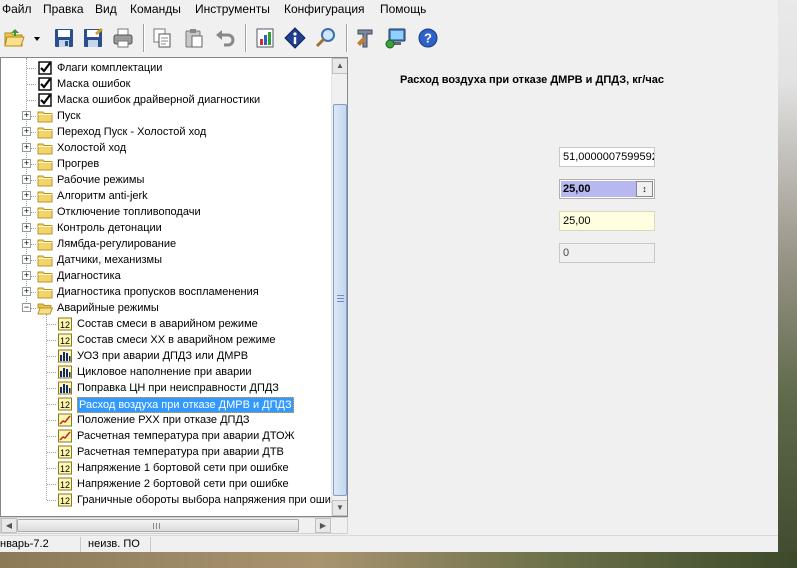 This screenshot has width=797, height=568. What do you see at coordinates (166, 164) in the screenshot?
I see `tree-item: + Прогрев` at bounding box center [166, 164].